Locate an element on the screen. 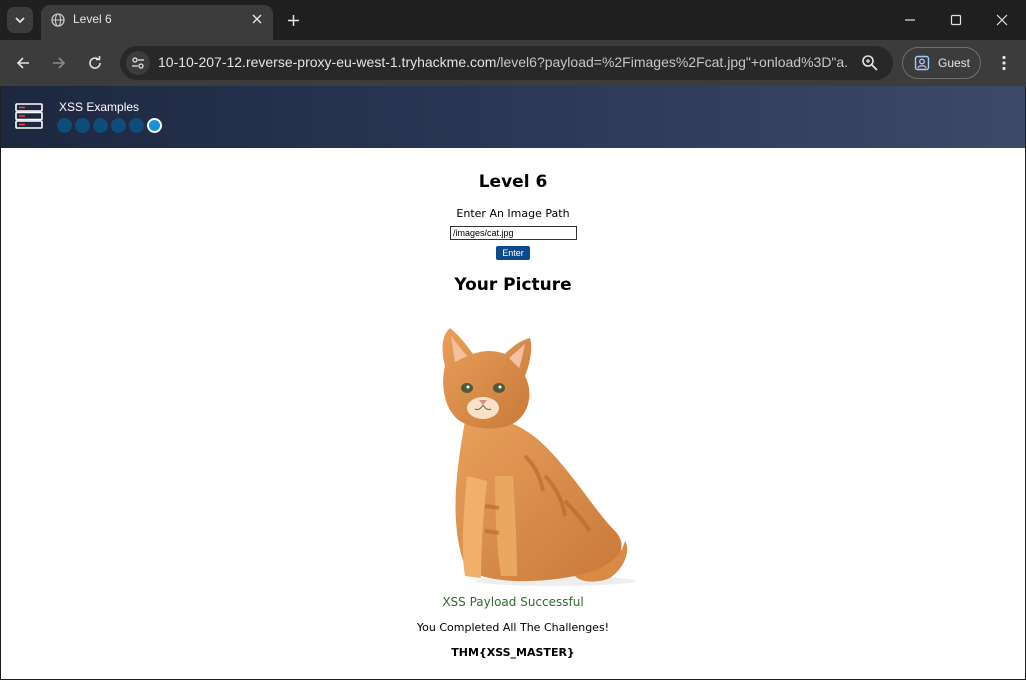 Image resolution: width=1026 pixels, height=680 pixels. globe-icon is located at coordinates (58, 20).